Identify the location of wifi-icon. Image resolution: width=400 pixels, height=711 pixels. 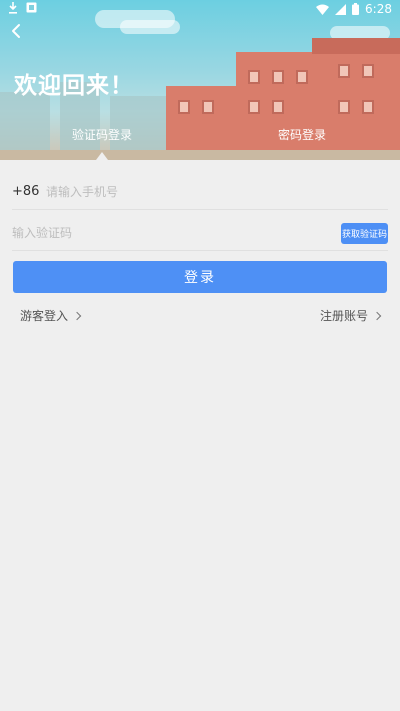
(323, 9).